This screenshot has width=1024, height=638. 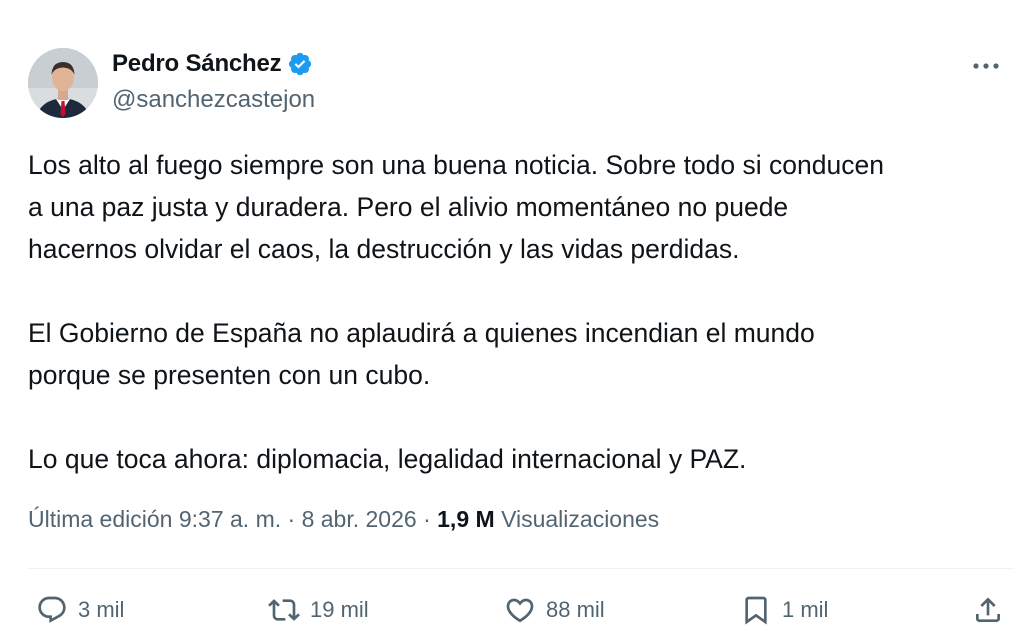 I want to click on display-name: Pedro Sánchez, so click(x=197, y=64).